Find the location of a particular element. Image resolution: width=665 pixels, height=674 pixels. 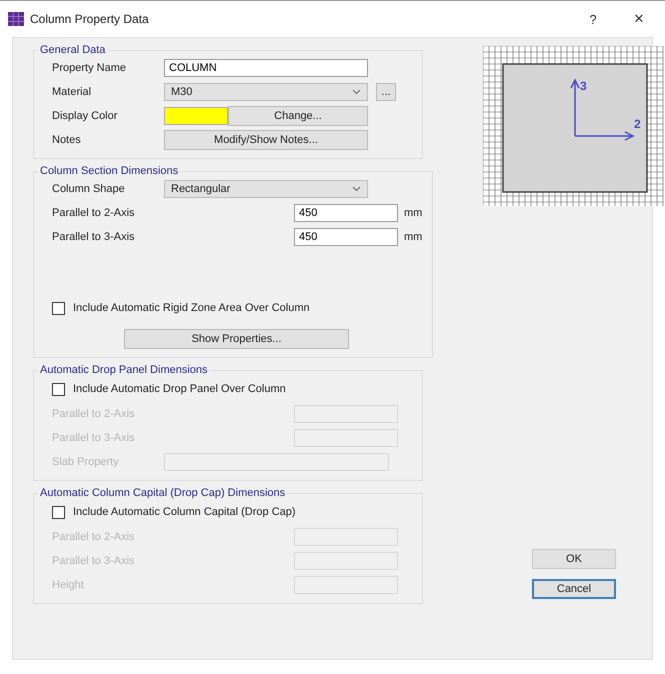

group-title: General Data is located at coordinates (72, 50).